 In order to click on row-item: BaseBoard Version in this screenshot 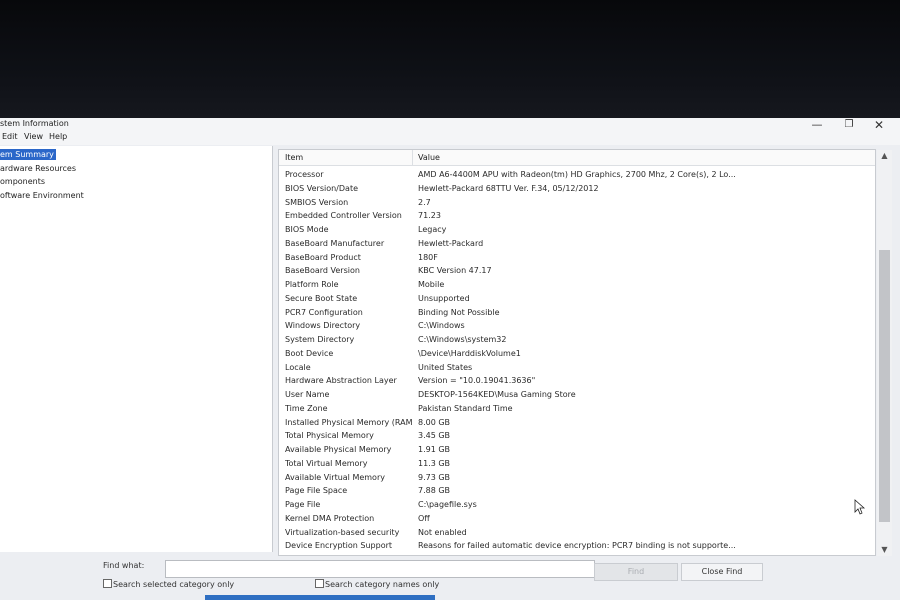, I will do `click(322, 271)`.